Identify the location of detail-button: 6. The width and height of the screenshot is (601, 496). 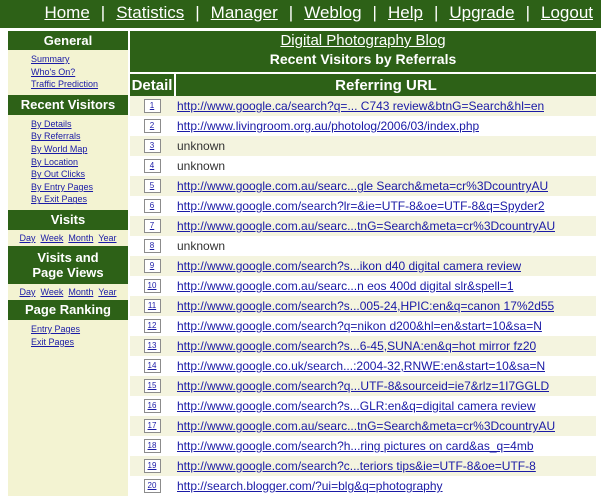
(152, 206).